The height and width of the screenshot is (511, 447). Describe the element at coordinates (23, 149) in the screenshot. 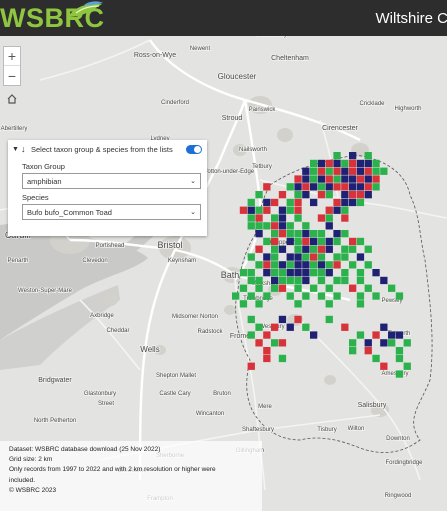

I see `down-arrow-icon: ↓` at that location.